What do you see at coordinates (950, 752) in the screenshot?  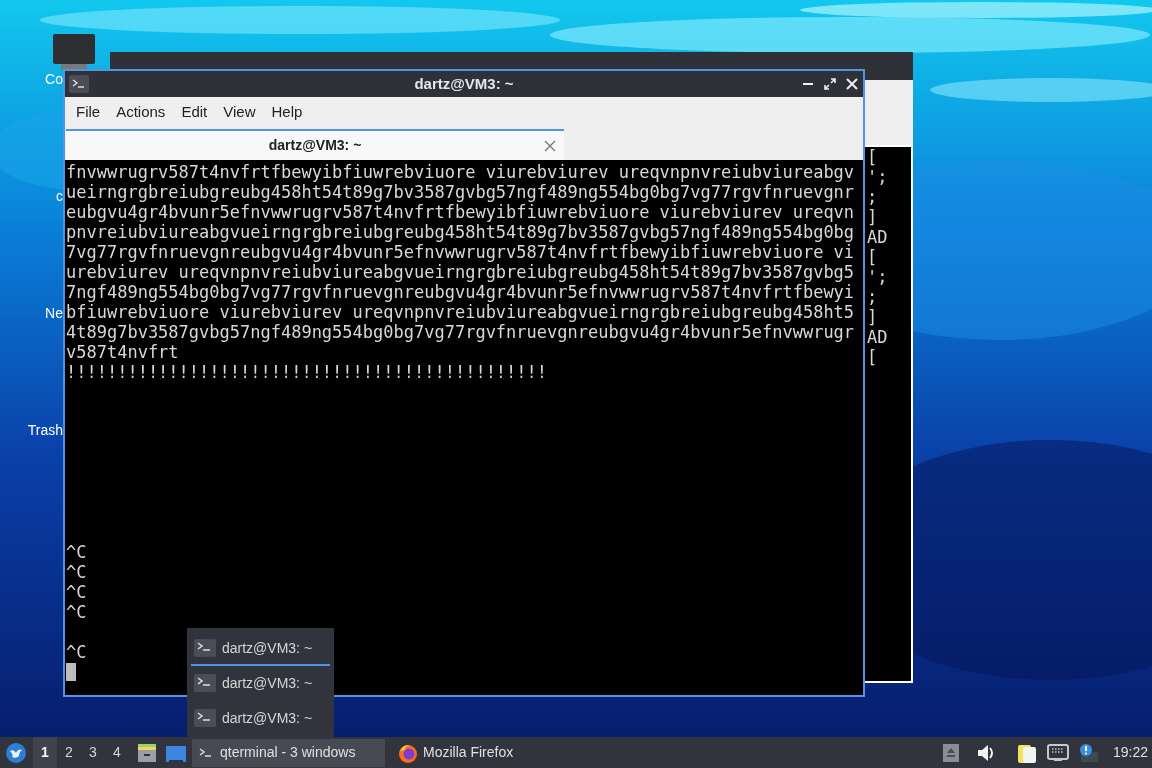 I see `eject-icon` at bounding box center [950, 752].